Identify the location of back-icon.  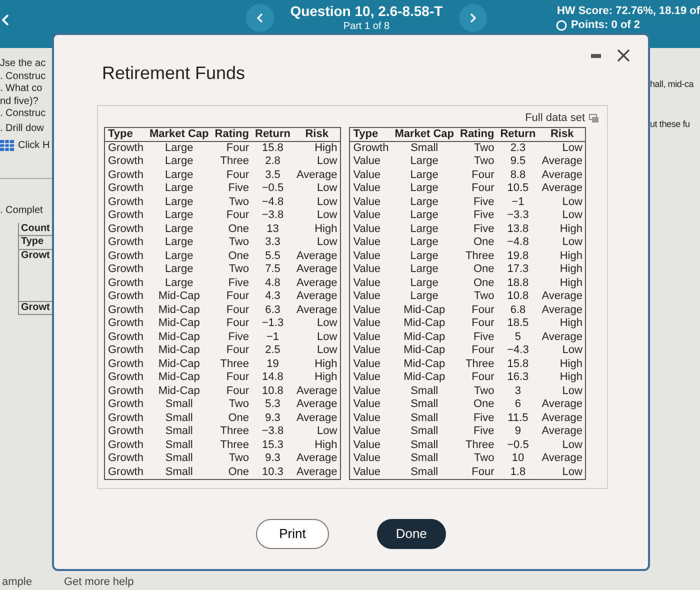
(6, 20).